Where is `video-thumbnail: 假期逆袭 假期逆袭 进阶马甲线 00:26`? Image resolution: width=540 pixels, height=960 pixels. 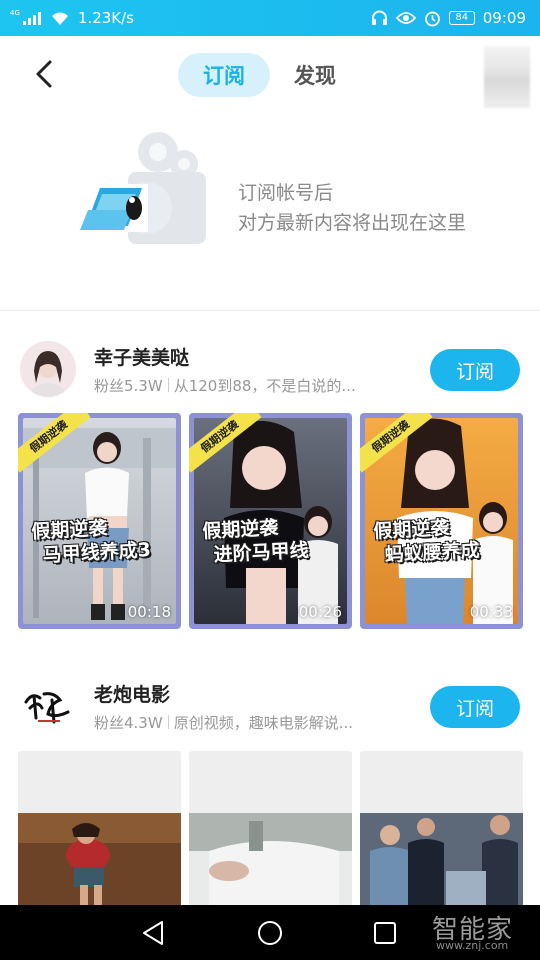 video-thumbnail: 假期逆袭 假期逆袭 进阶马甲线 00:26 is located at coordinates (270, 521).